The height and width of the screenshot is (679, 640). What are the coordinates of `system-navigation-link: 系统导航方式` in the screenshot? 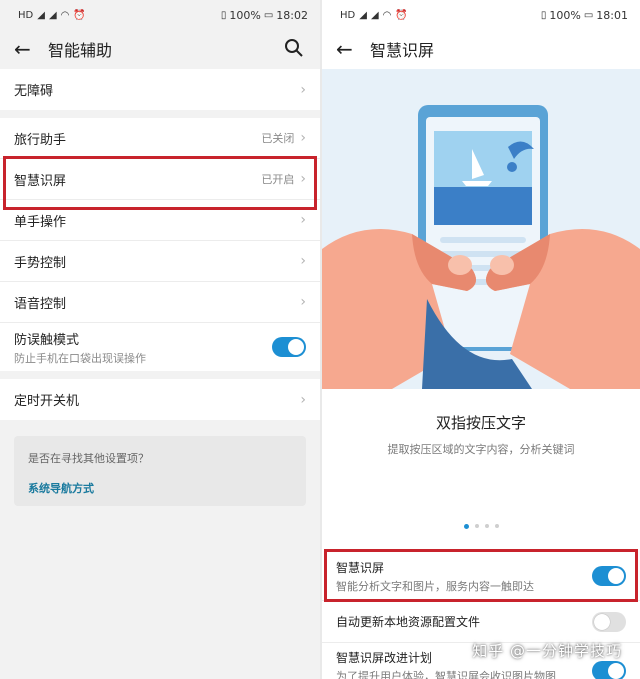 It's located at (160, 488).